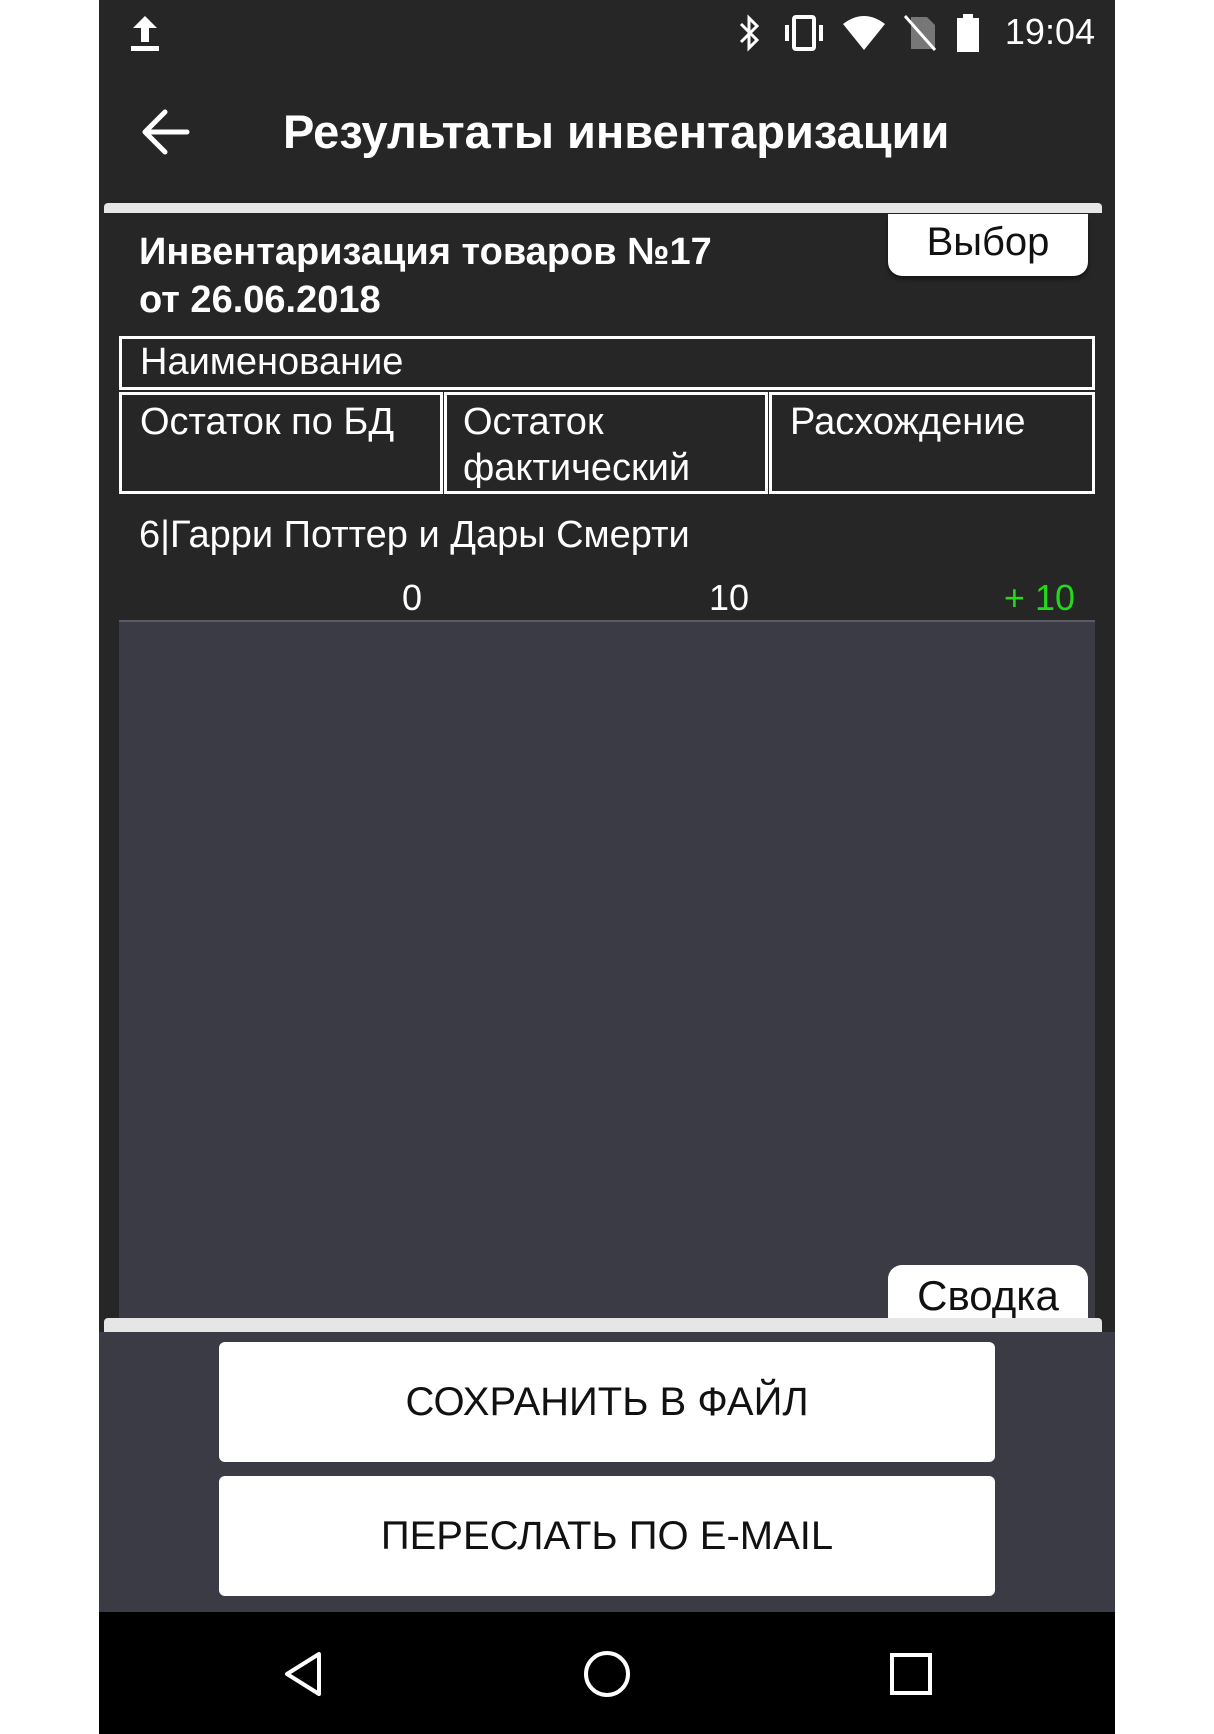 The height and width of the screenshot is (1734, 1214). What do you see at coordinates (603, 1325) in the screenshot?
I see `panel-bottom-border` at bounding box center [603, 1325].